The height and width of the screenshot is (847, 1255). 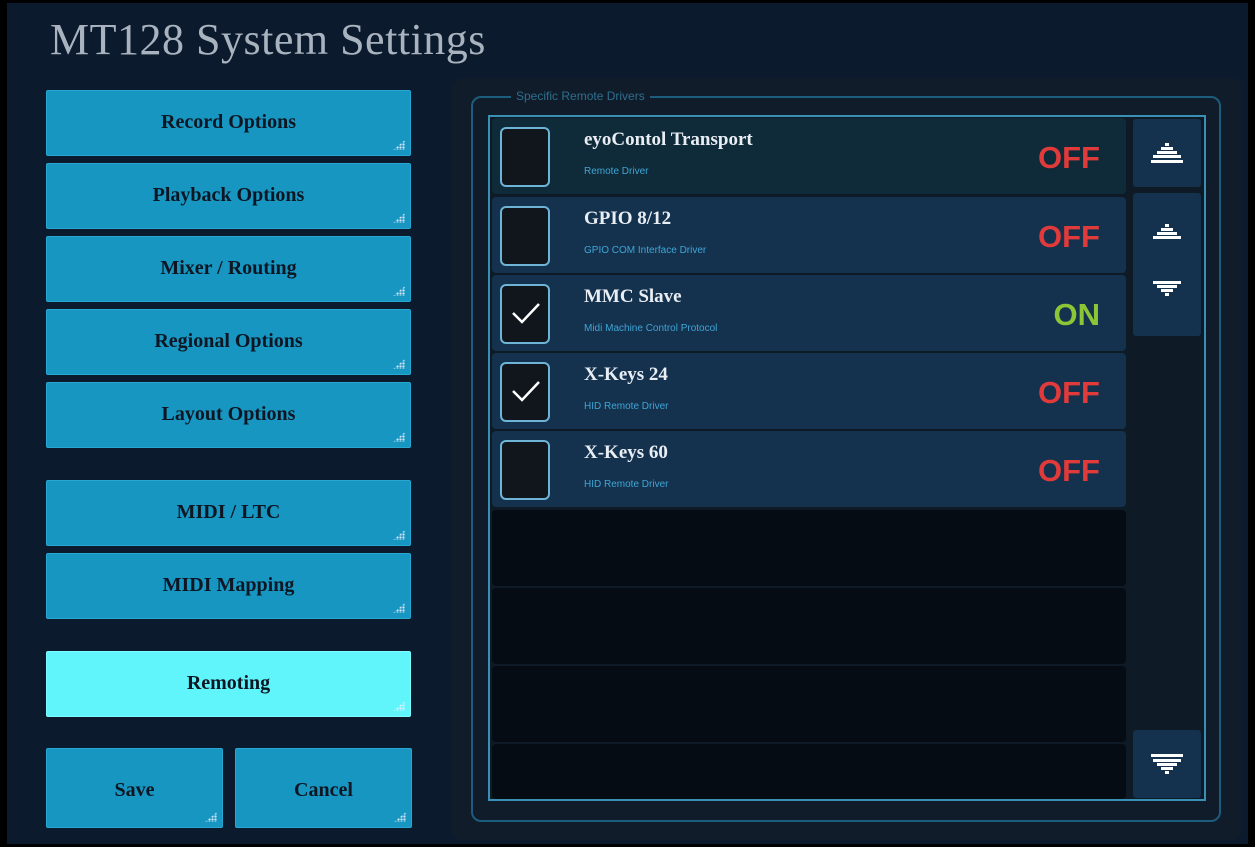 I want to click on arrow-down-bottom-icon, so click(x=1167, y=764).